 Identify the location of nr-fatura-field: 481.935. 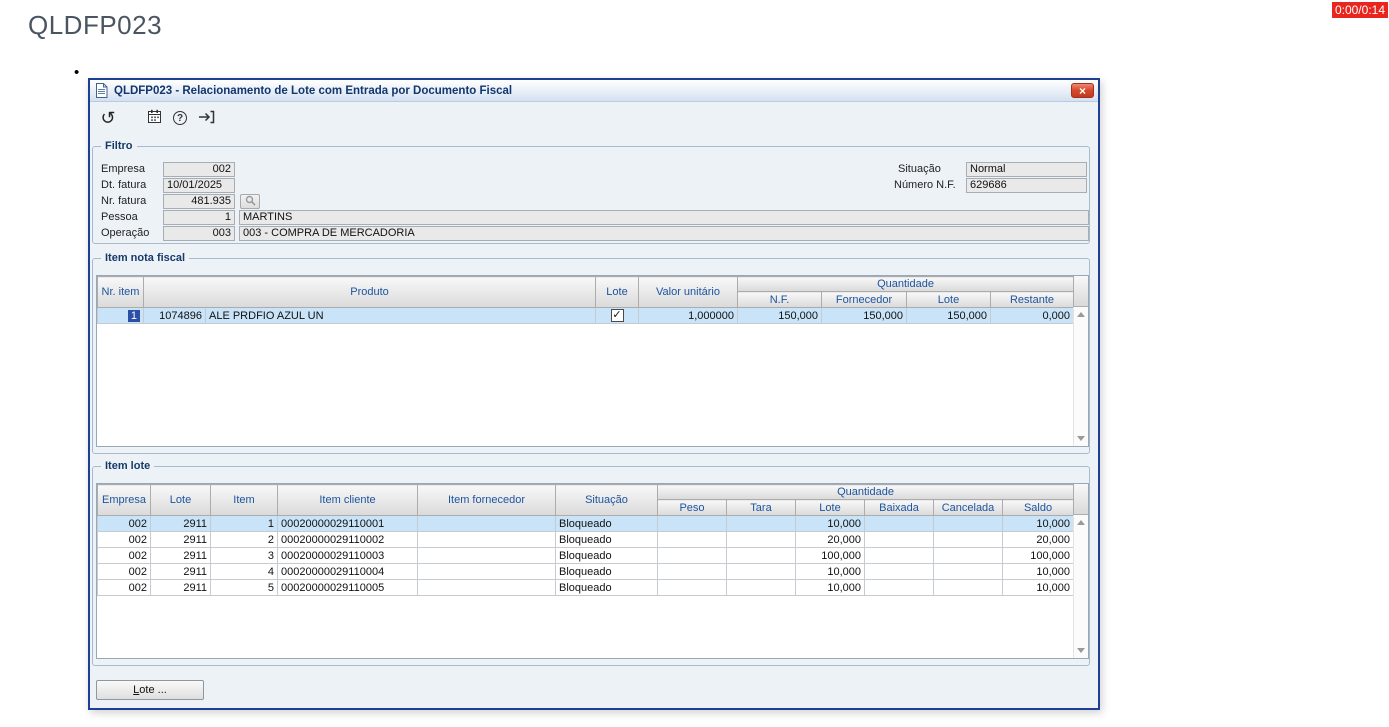
(199, 201).